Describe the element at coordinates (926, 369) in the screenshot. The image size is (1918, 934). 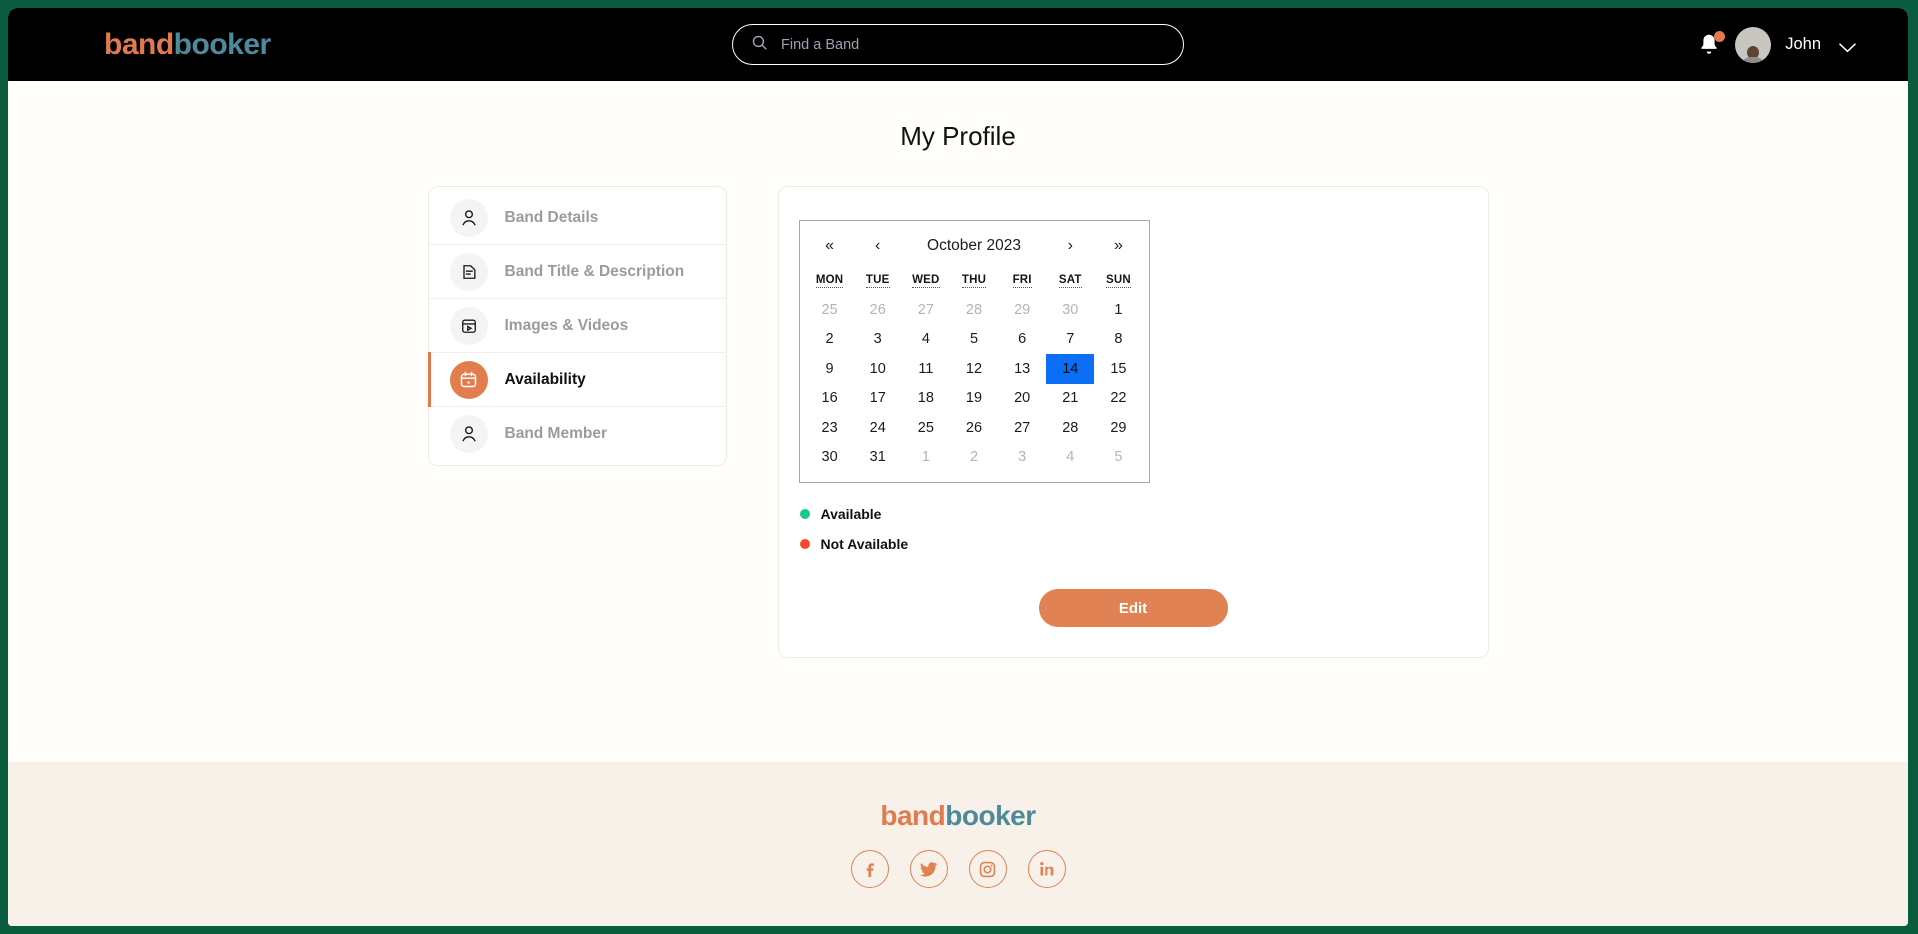
I see `calendar-day: 11` at that location.